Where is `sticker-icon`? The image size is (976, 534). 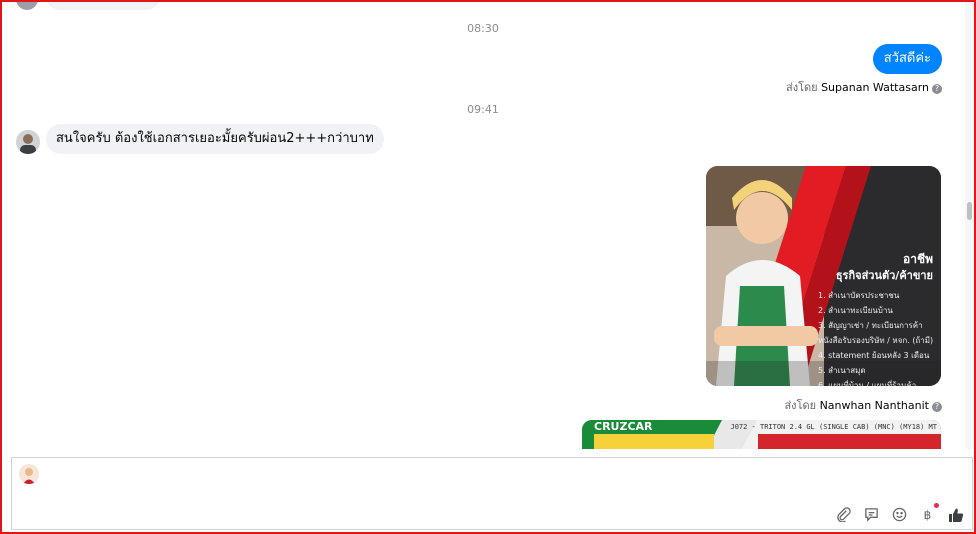 sticker-icon is located at coordinates (871, 514).